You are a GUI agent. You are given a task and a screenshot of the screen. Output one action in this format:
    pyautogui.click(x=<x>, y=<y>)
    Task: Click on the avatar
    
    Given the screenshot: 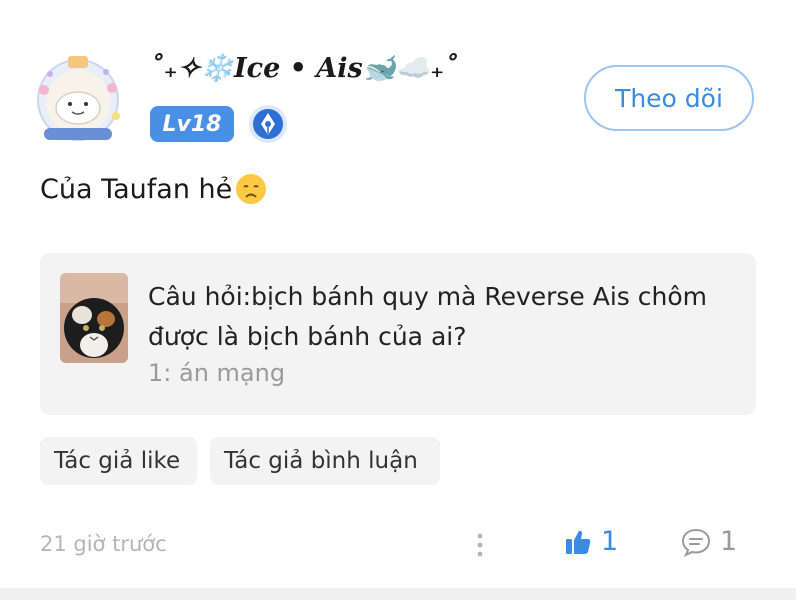 What is the action you would take?
    pyautogui.click(x=78, y=98)
    